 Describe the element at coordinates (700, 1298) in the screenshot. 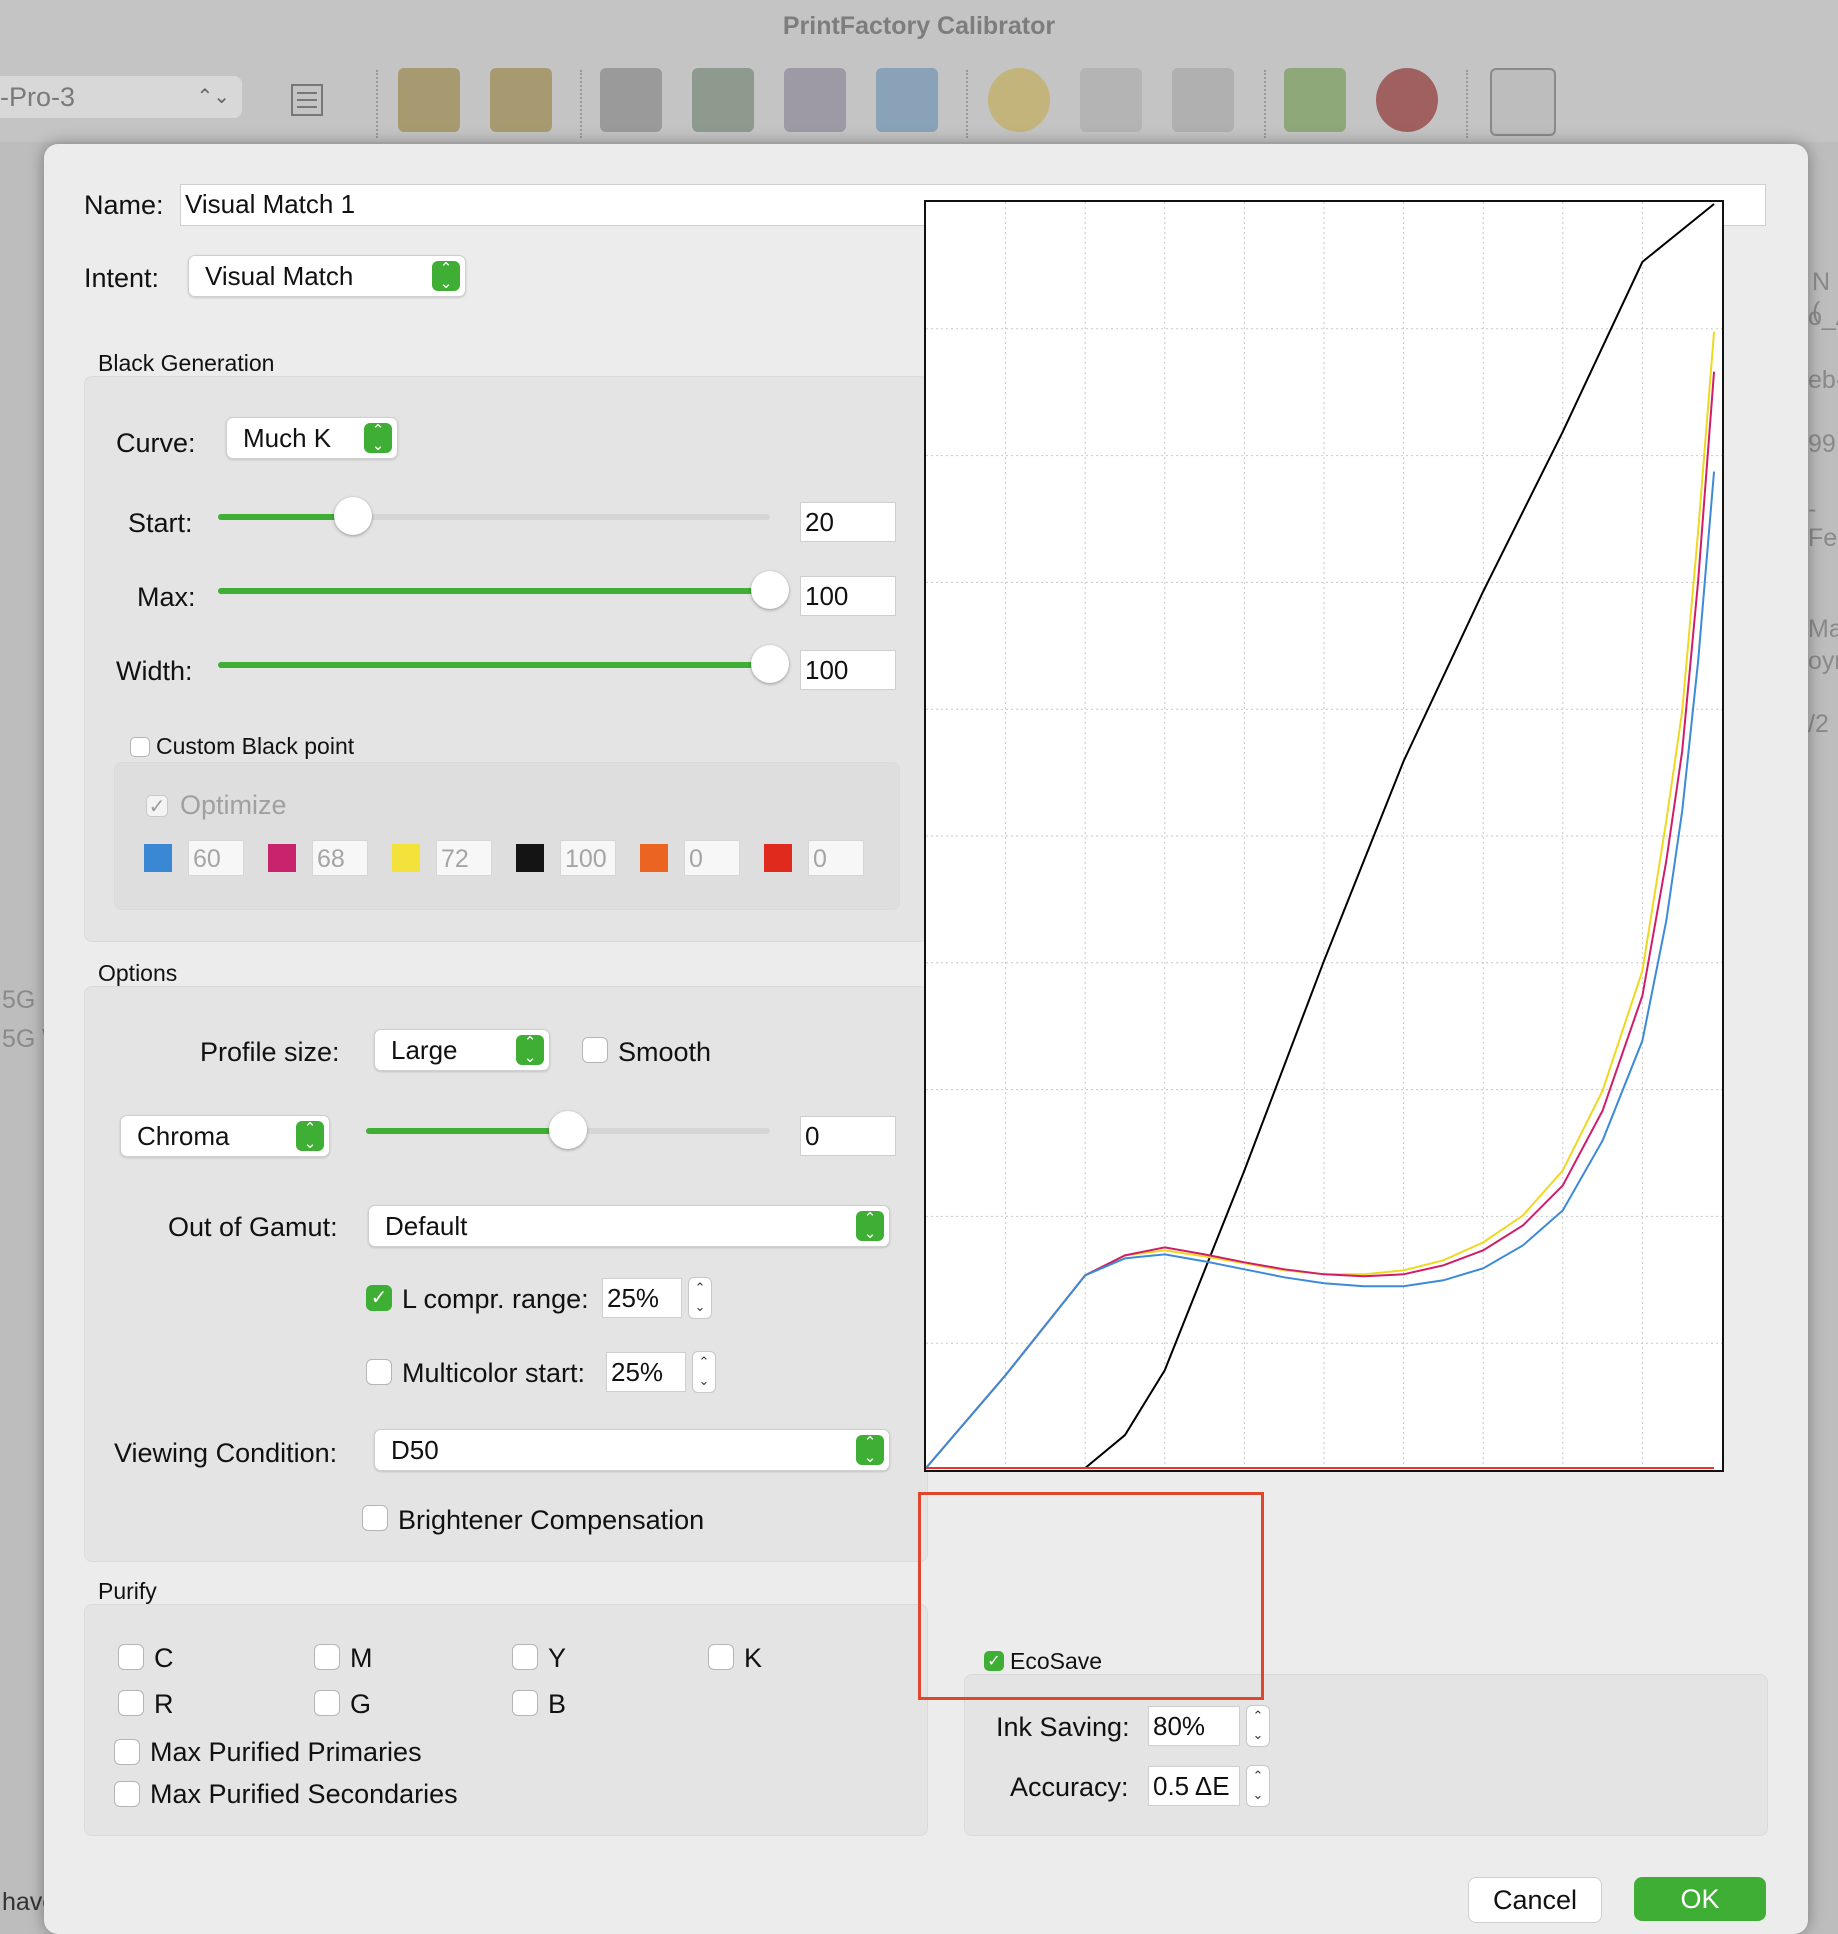

I see `l-compr-range-stepper: ⌃ ⌄` at that location.